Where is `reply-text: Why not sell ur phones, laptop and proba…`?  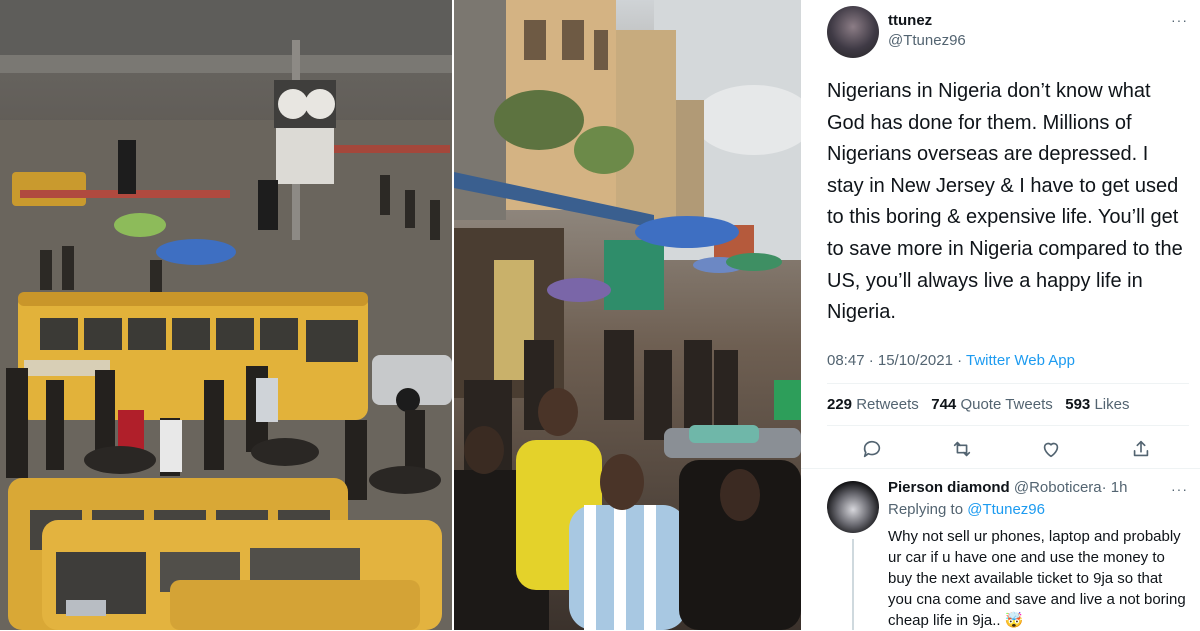 reply-text: Why not sell ur phones, laptop and proba… is located at coordinates (1037, 578).